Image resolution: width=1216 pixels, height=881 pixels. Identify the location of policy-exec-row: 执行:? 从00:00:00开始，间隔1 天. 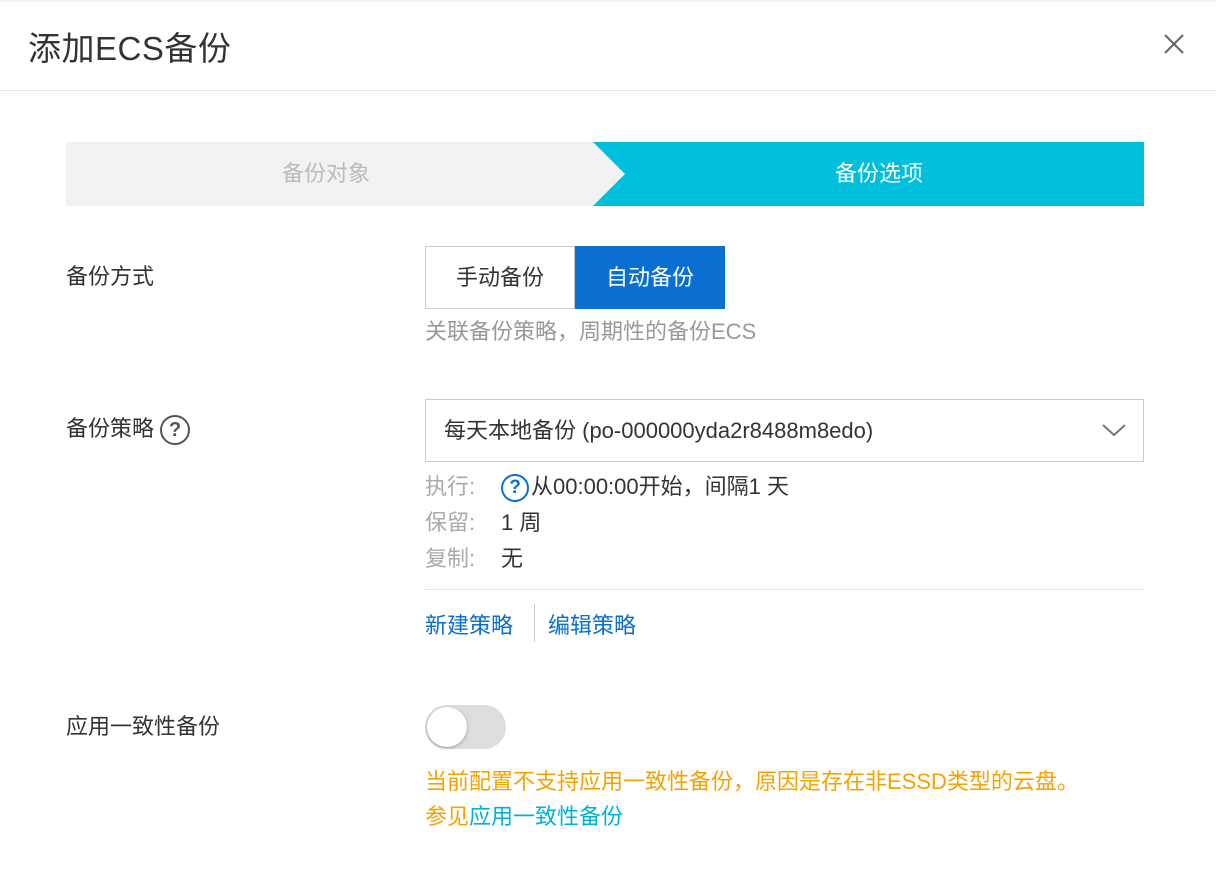
(607, 487).